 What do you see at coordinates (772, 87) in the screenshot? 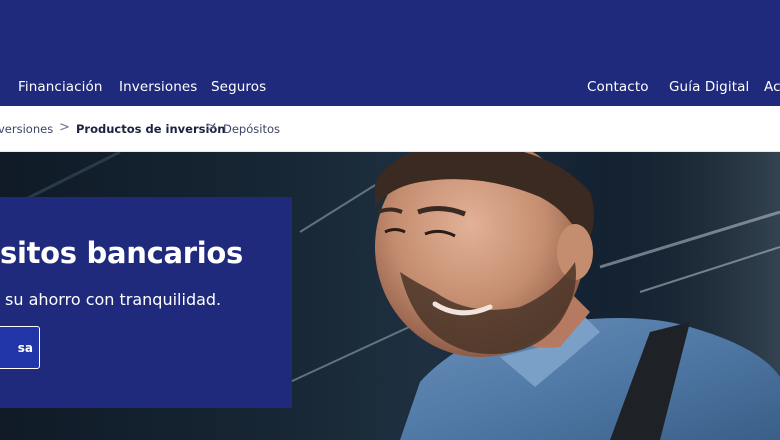
I see `nav-item-truncated: Ac` at bounding box center [772, 87].